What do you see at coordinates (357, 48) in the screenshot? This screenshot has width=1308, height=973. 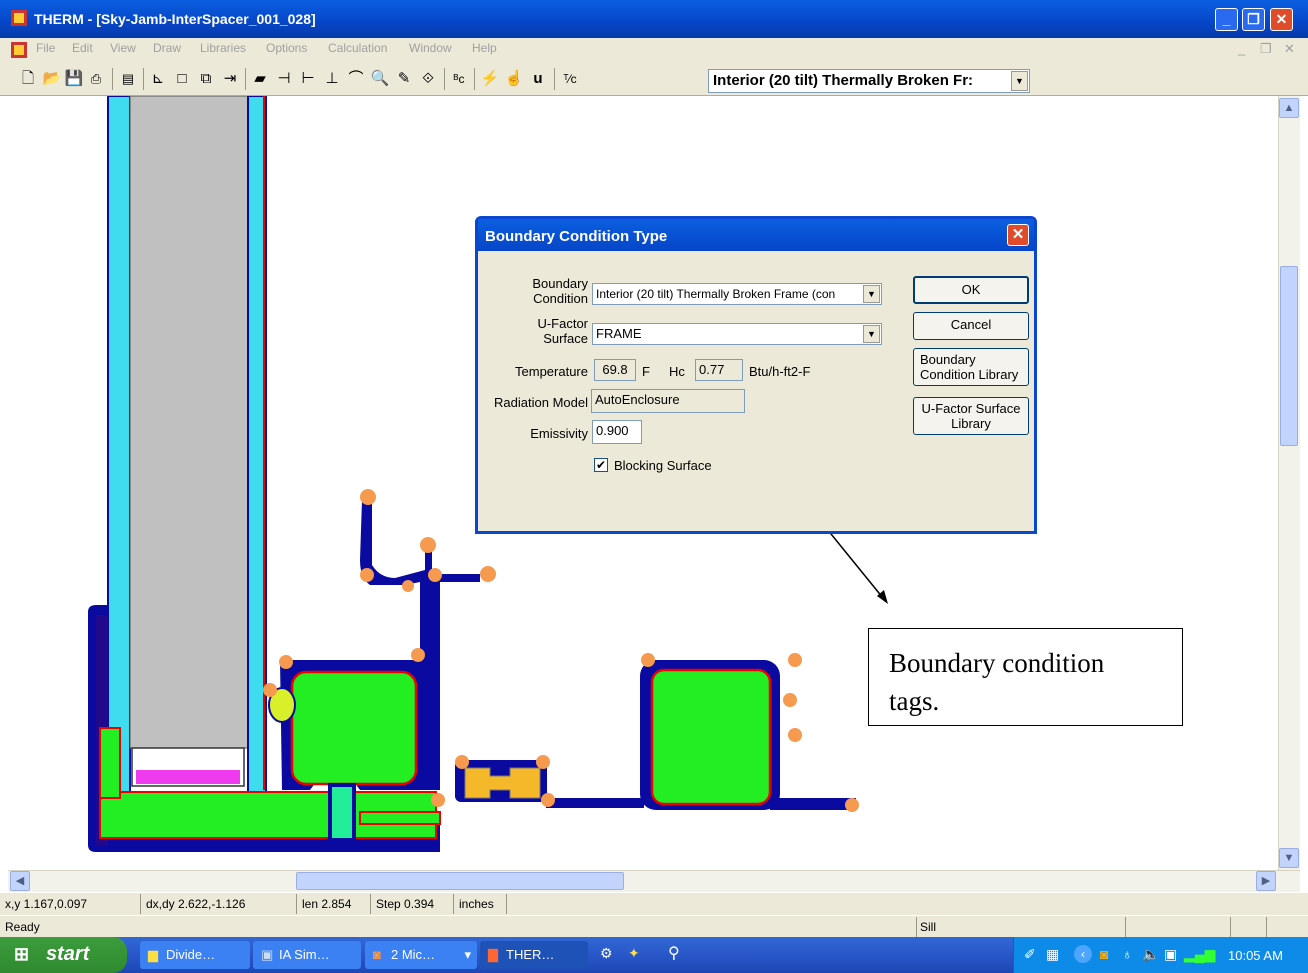 I see `menu-calculation: Calculation` at bounding box center [357, 48].